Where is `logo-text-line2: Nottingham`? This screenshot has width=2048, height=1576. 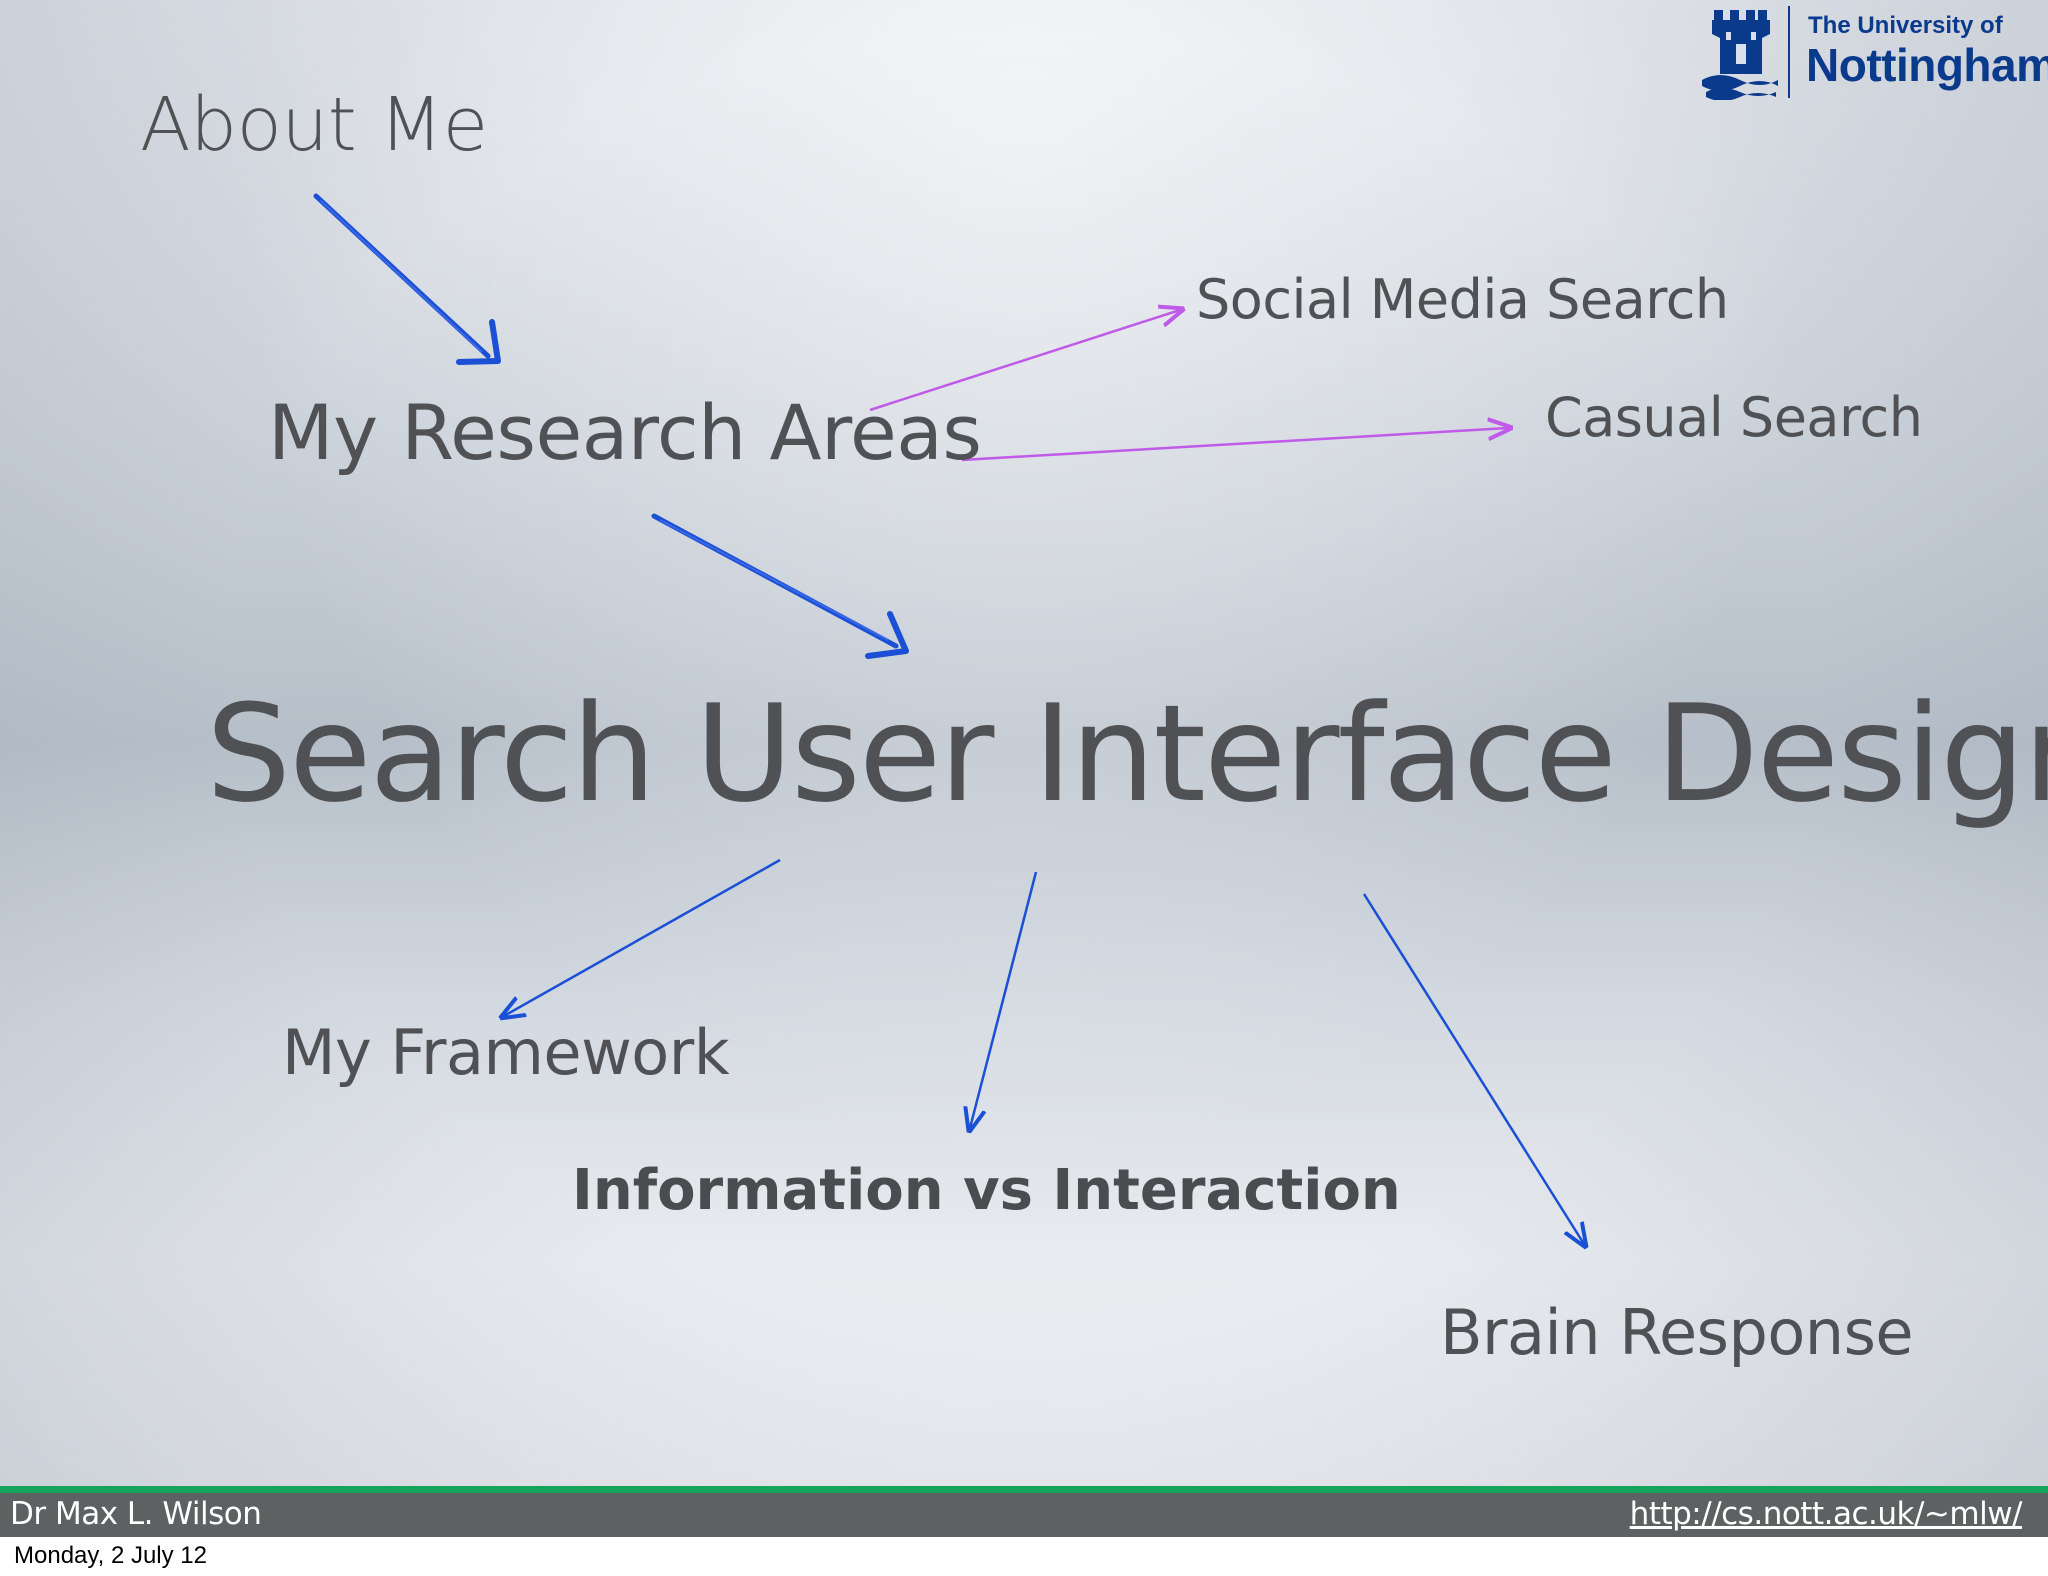
logo-text-line2: Nottingham is located at coordinates (1927, 65).